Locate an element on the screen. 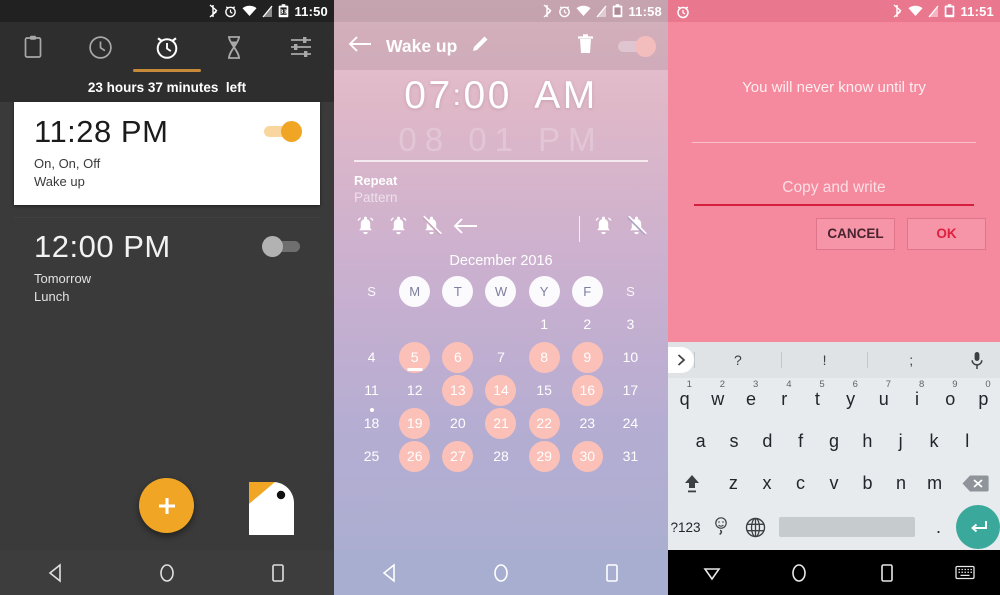 Image resolution: width=1000 pixels, height=595 pixels. tab-stopwatch is located at coordinates (300, 47).